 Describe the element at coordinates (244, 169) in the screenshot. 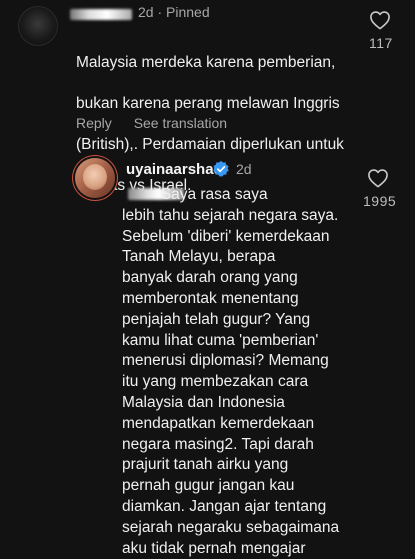

I see `comment-time: 2d` at that location.